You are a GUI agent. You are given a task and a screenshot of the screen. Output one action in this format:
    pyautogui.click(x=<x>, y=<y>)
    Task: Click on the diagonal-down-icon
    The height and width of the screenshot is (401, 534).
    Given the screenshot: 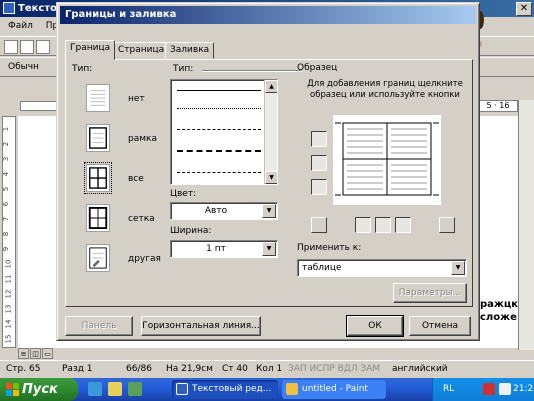 What is the action you would take?
    pyautogui.click(x=319, y=225)
    